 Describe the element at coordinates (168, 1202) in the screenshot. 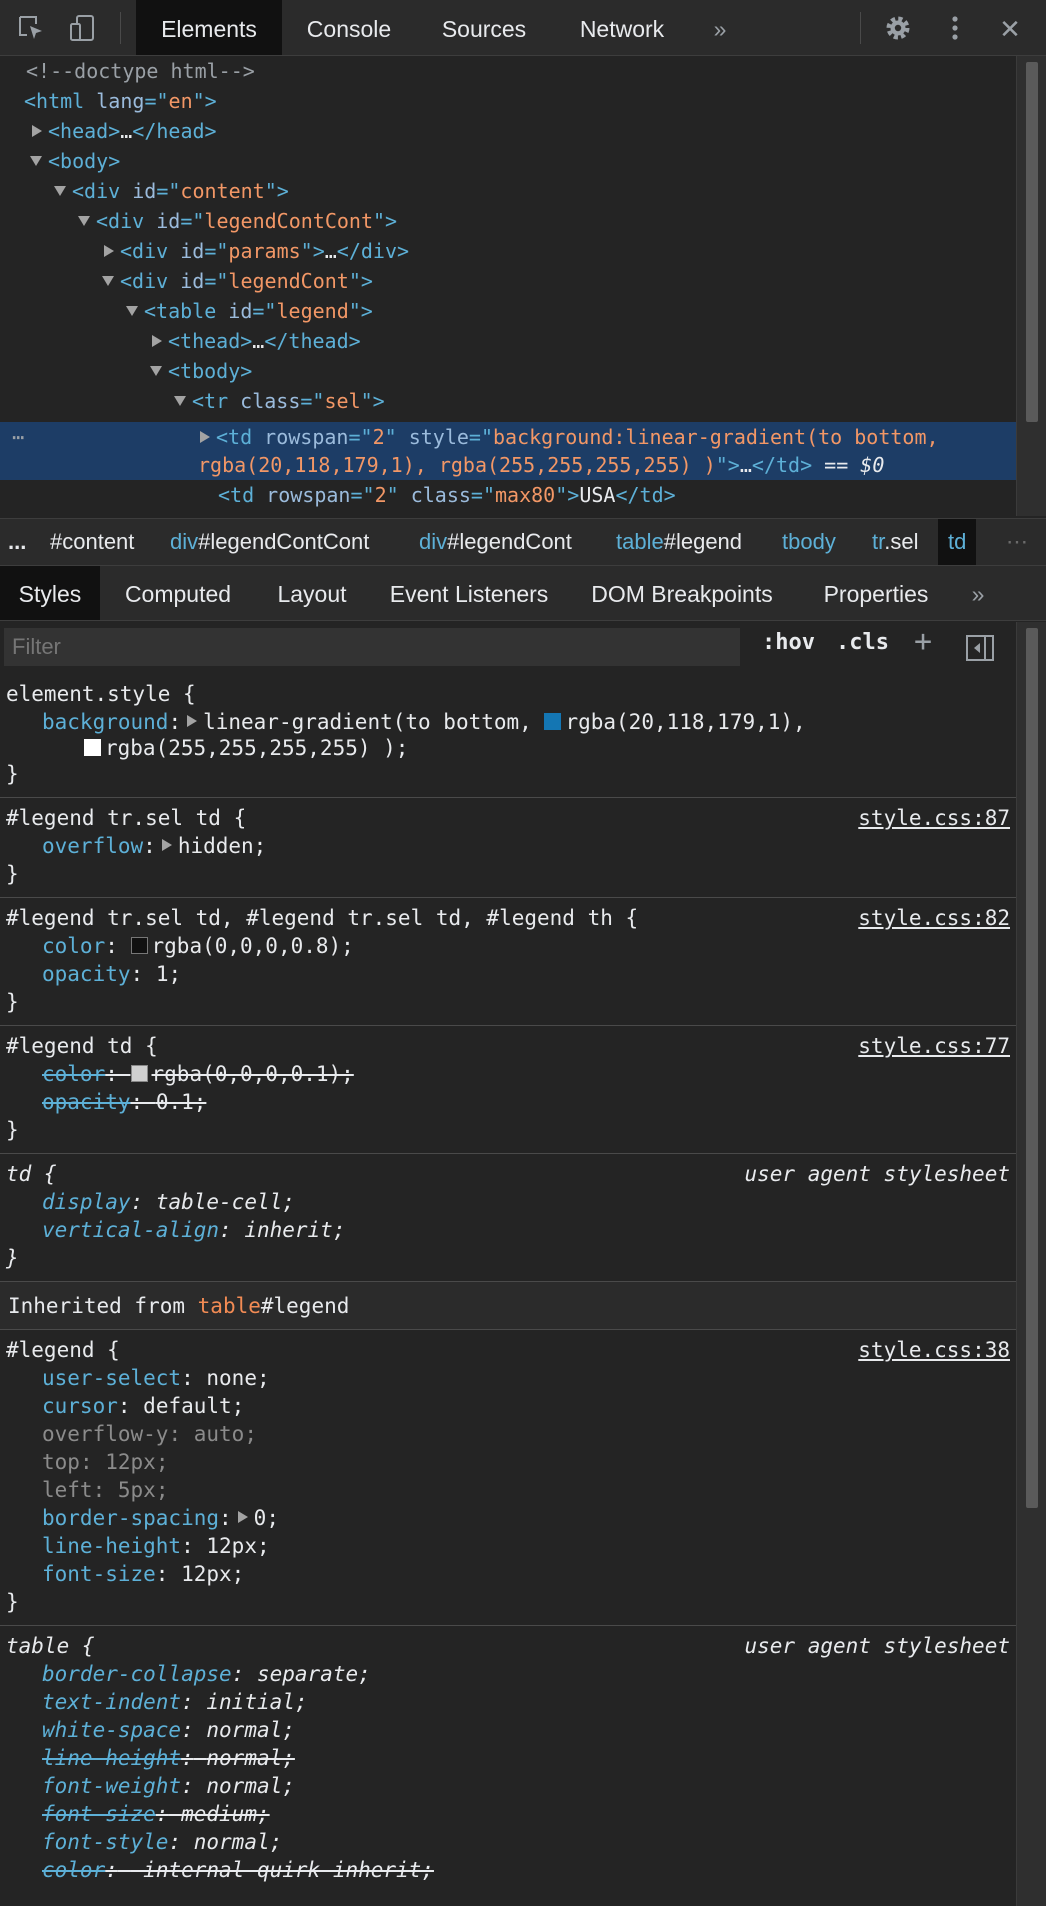

I see `style-property: display: table-cell;` at that location.